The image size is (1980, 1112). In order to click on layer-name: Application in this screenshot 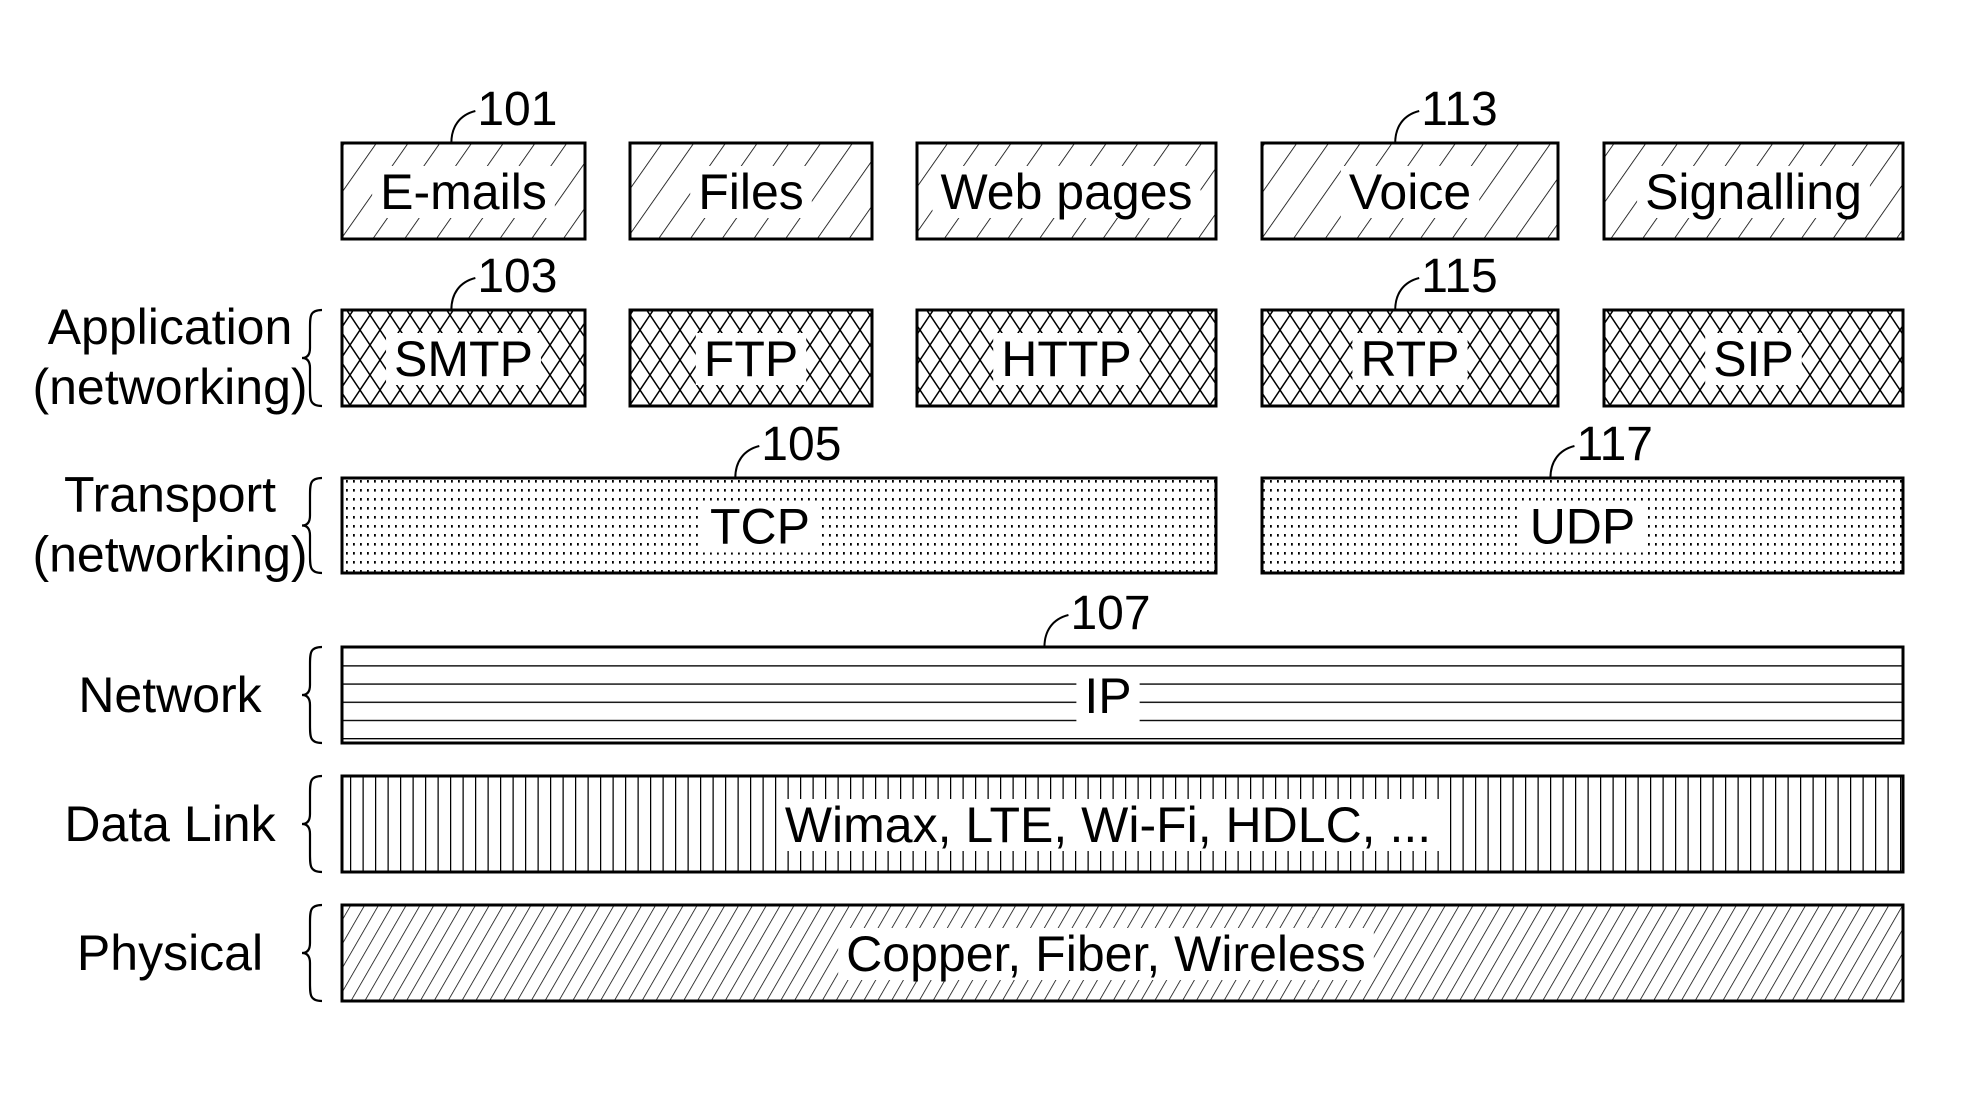, I will do `click(170, 327)`.